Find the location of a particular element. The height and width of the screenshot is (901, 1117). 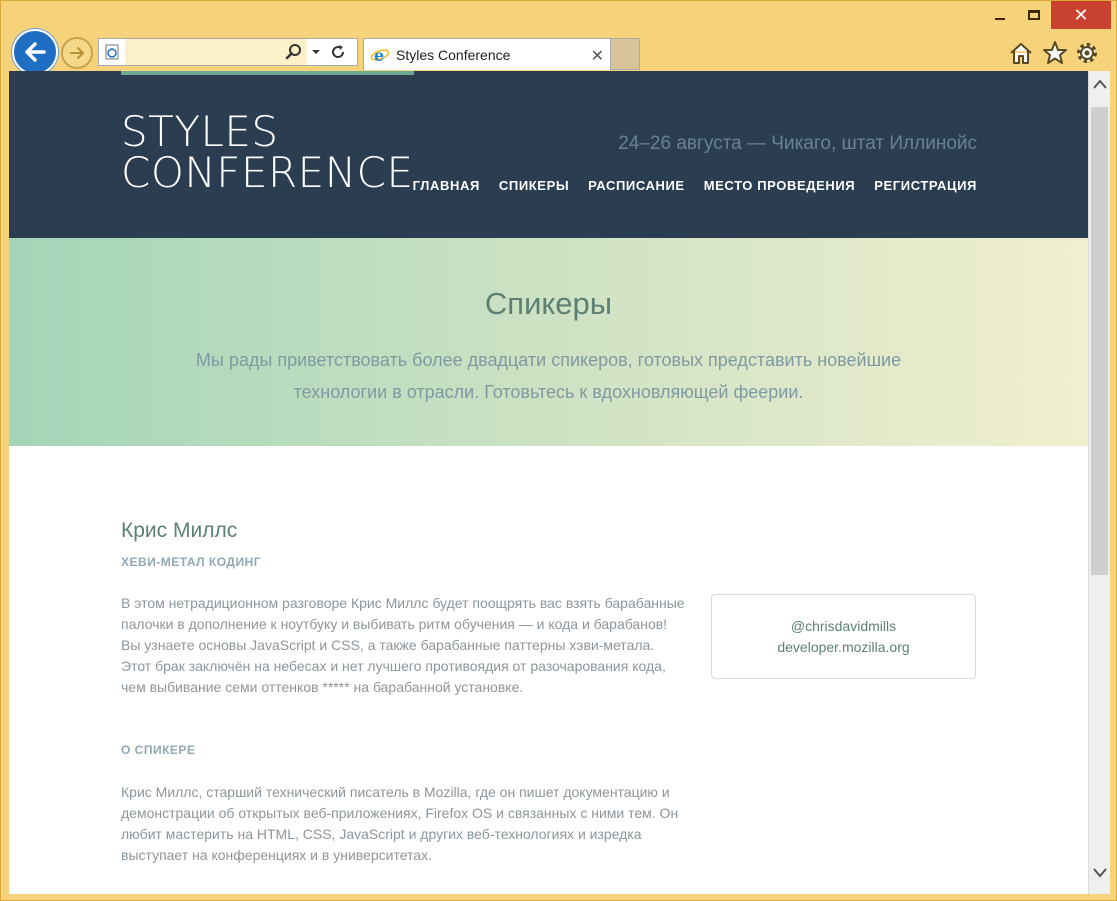

address-bar is located at coordinates (228, 52).